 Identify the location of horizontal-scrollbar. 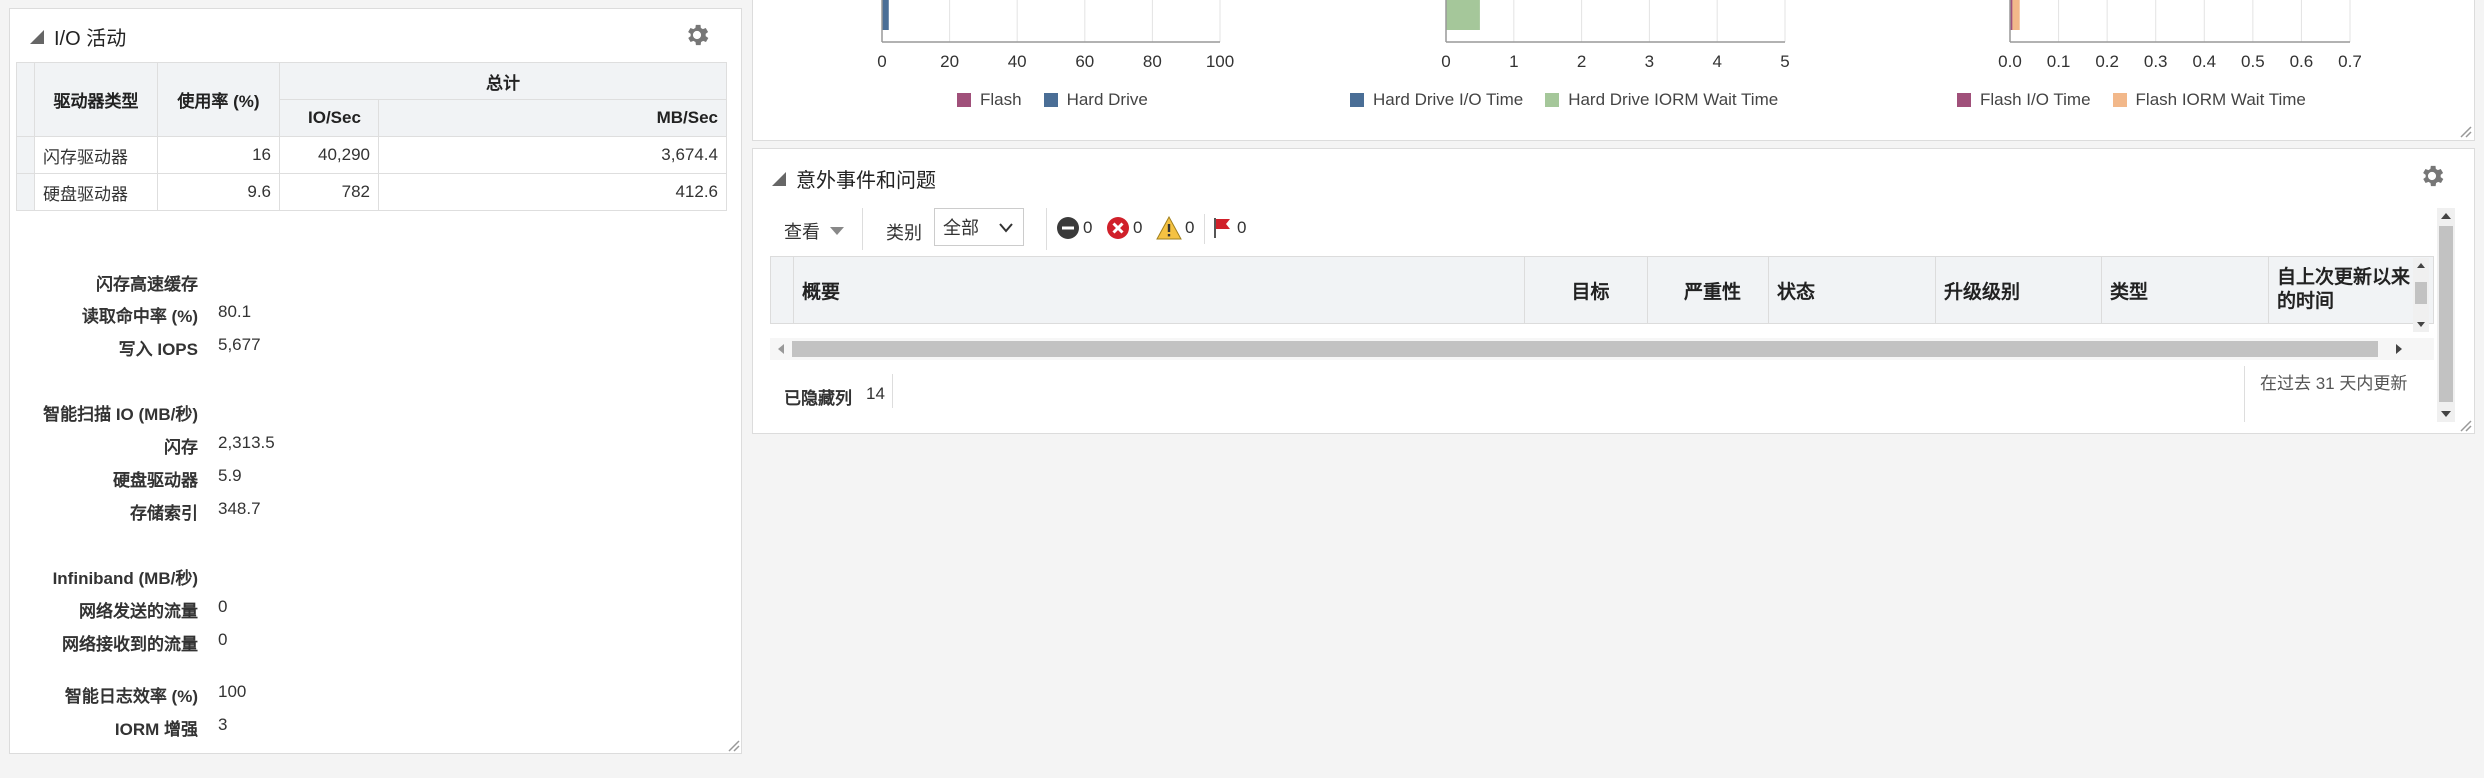
(1602, 349).